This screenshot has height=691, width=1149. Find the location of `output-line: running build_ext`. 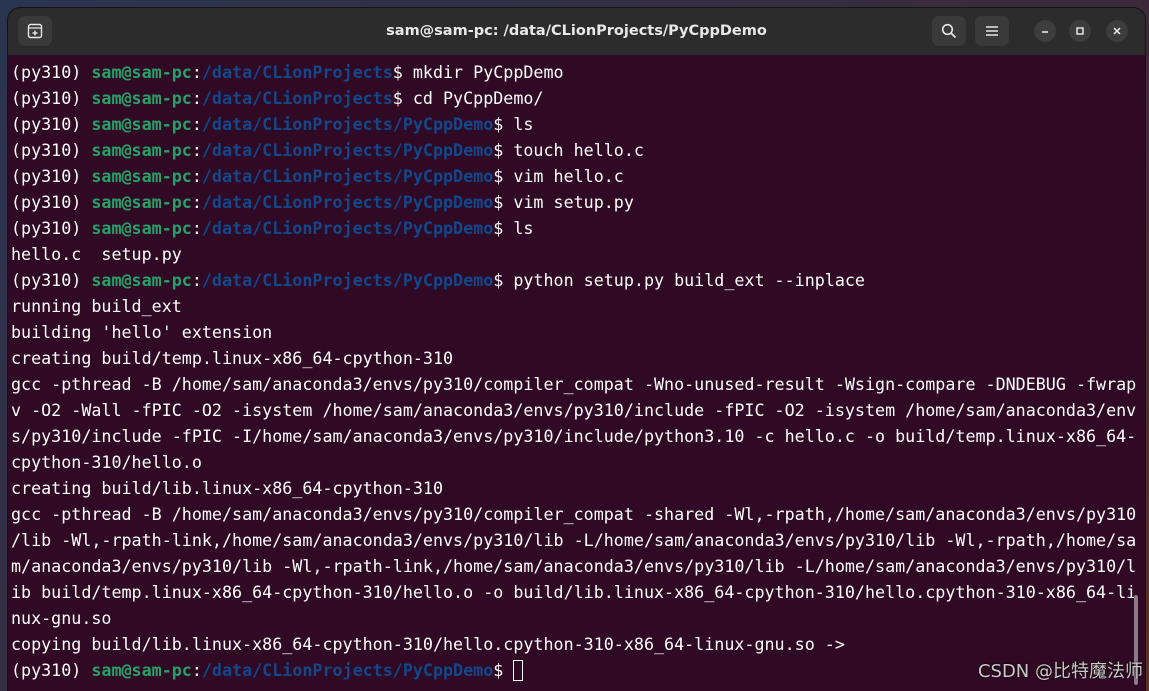

output-line: running build_ext is located at coordinates (96, 306).